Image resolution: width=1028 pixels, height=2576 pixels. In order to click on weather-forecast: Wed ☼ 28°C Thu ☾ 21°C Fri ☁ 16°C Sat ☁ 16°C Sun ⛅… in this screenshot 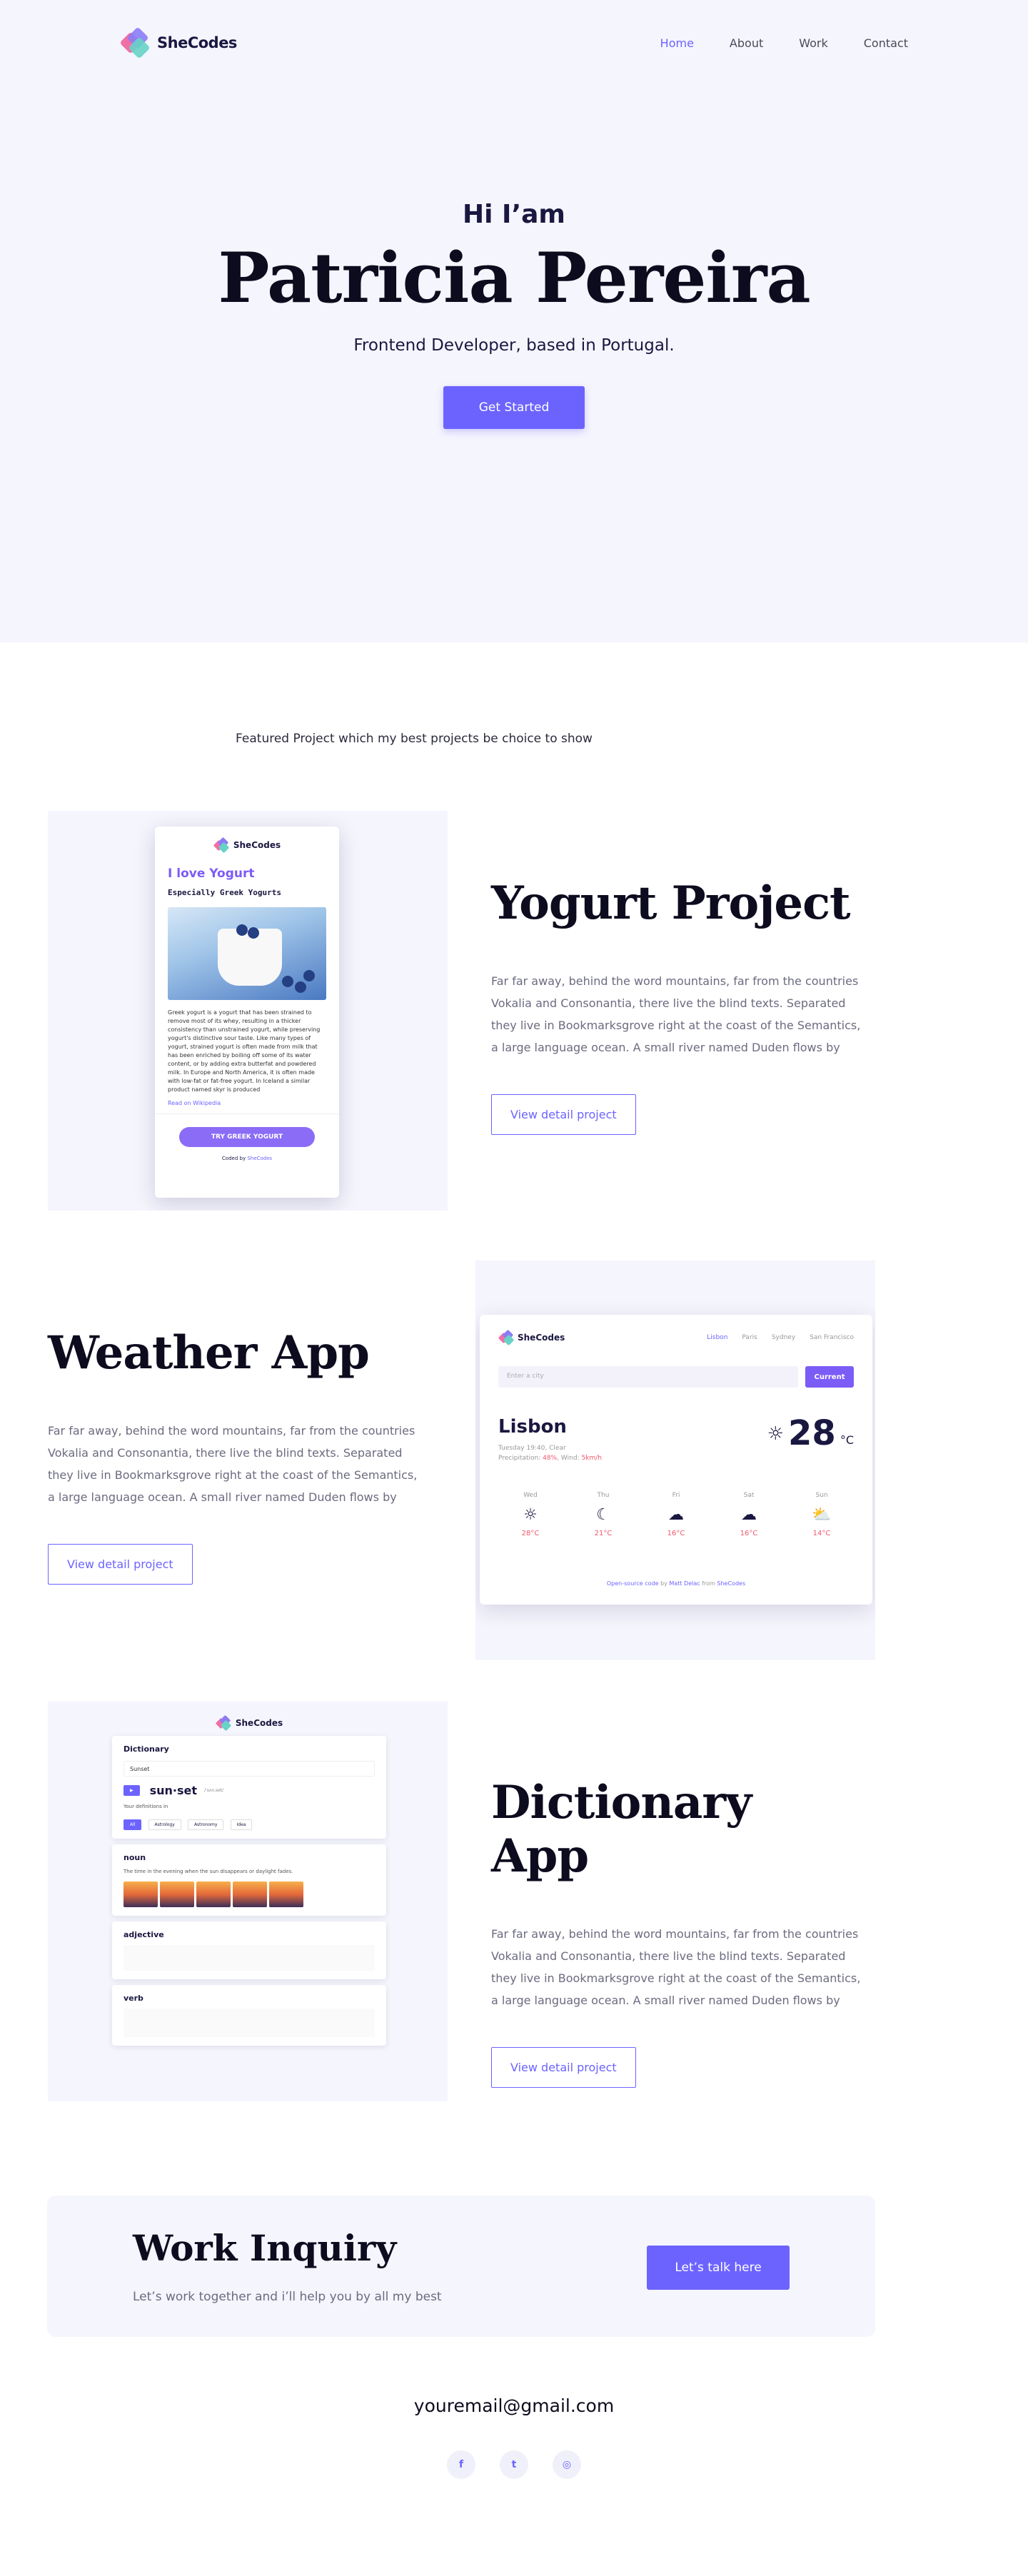, I will do `click(676, 1514)`.